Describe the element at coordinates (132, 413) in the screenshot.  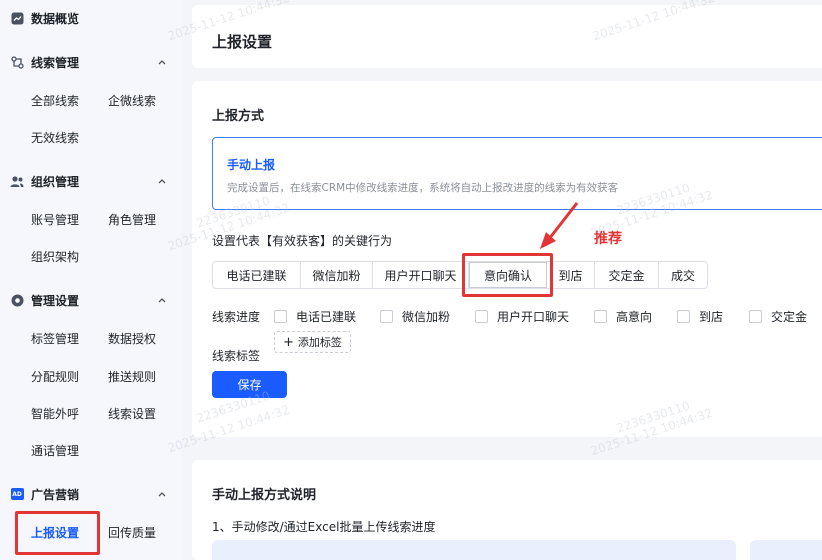
I see `sidebar-item-lead-settings: 线索设置` at that location.